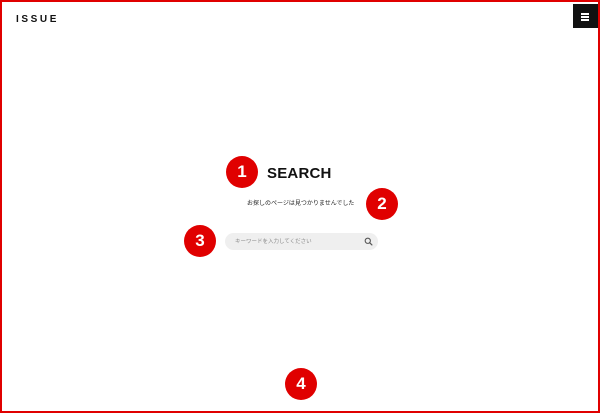 Image resolution: width=600 pixels, height=413 pixels. I want to click on hamburger-menu-icon, so click(585, 14).